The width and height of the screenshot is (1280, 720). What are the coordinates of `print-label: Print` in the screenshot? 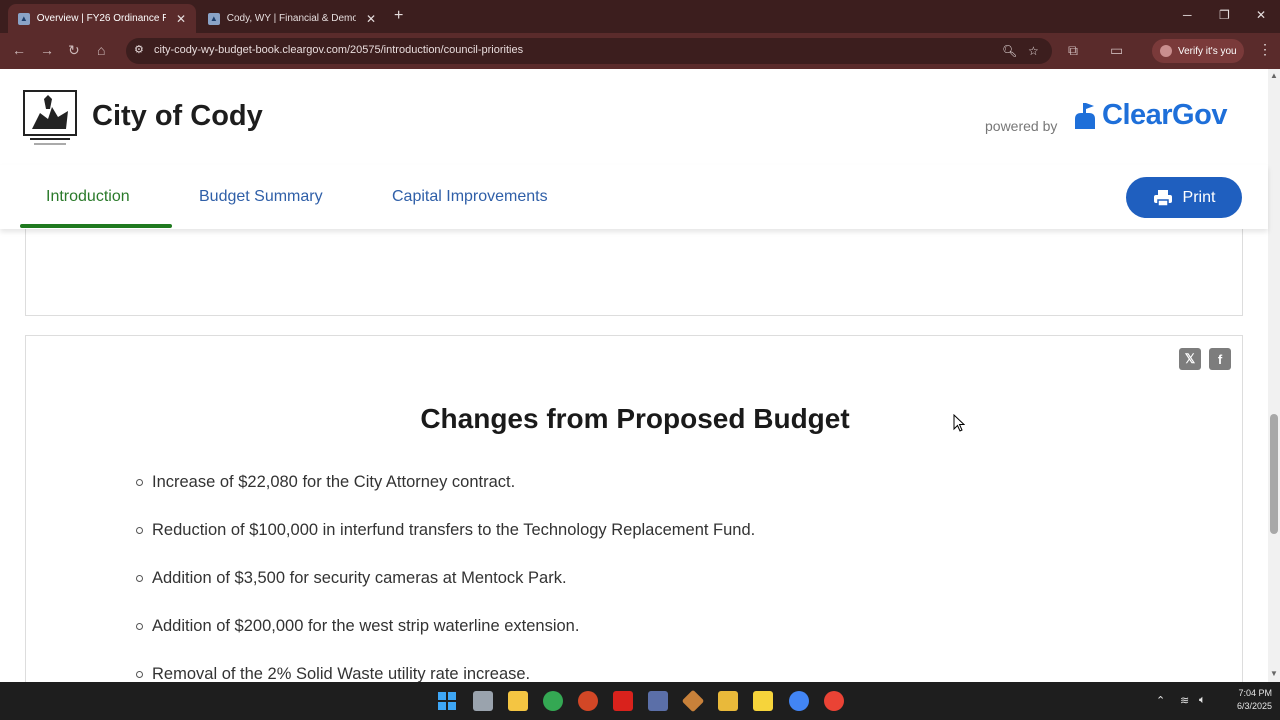 It's located at (1199, 197).